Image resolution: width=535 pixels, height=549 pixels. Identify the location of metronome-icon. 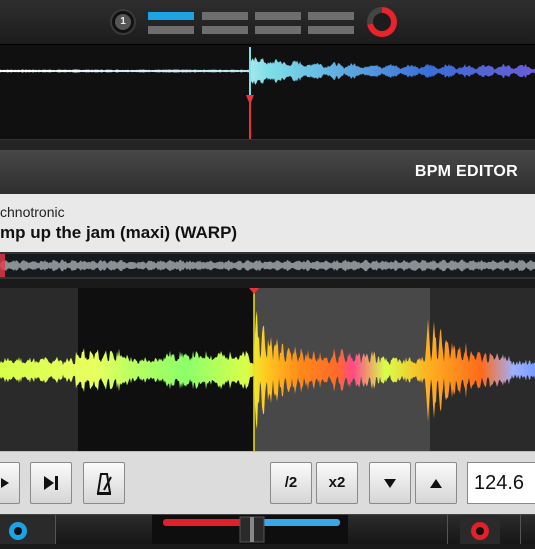
(104, 484).